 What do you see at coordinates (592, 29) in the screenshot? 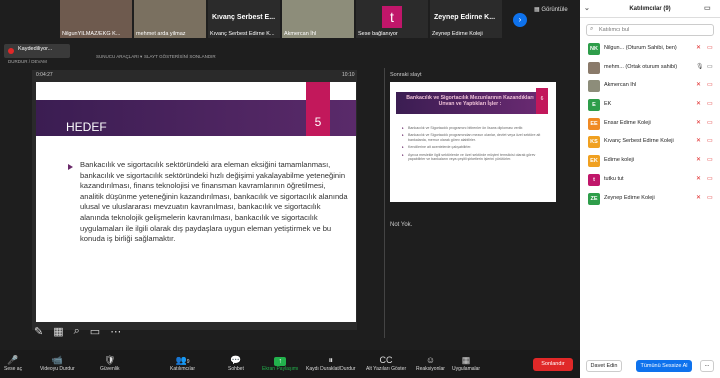
I see `search-icon: ⌕` at bounding box center [592, 29].